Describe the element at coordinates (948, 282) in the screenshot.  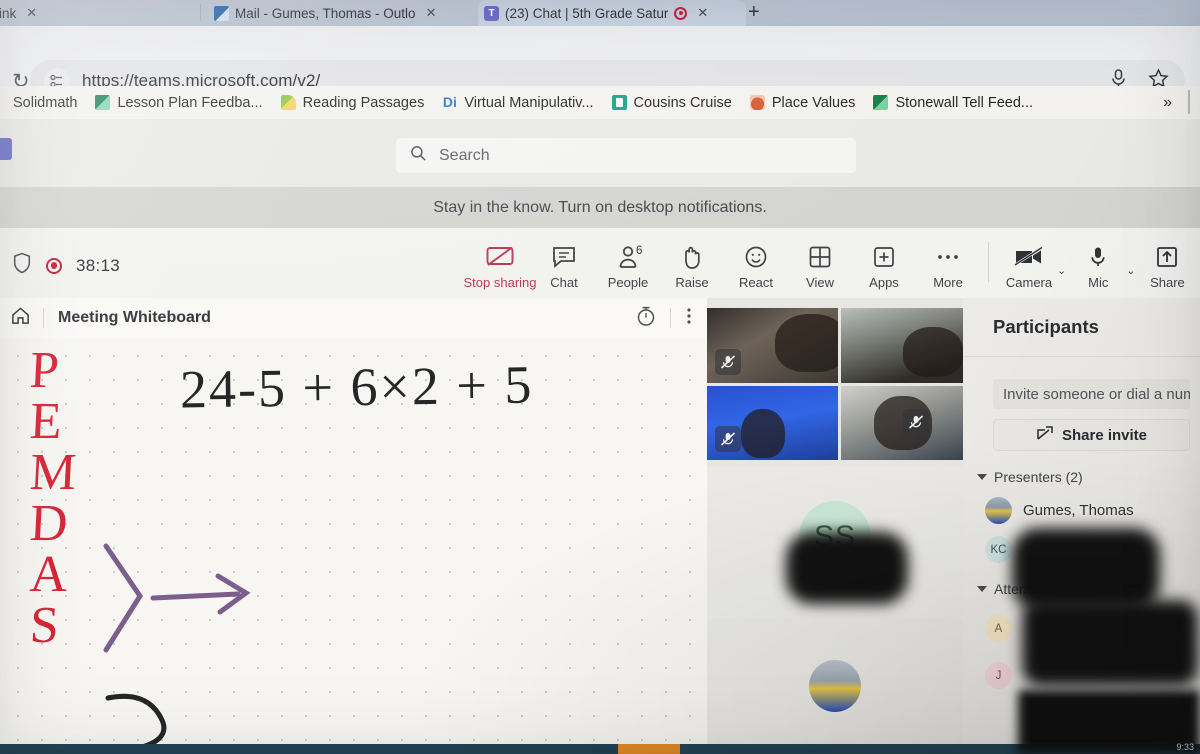
I see `button-label: More` at that location.